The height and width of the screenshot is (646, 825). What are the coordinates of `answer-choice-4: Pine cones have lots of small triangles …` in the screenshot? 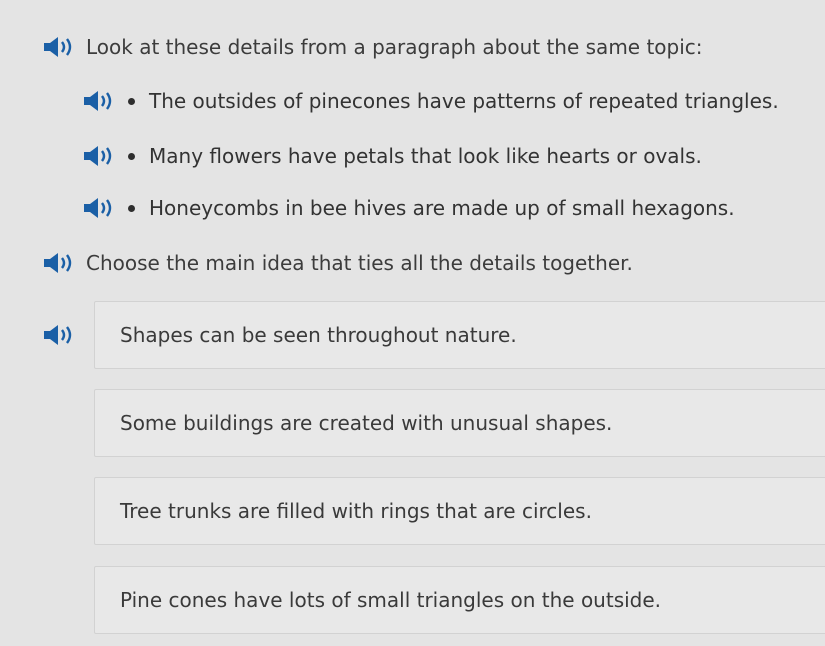 It's located at (459, 600).